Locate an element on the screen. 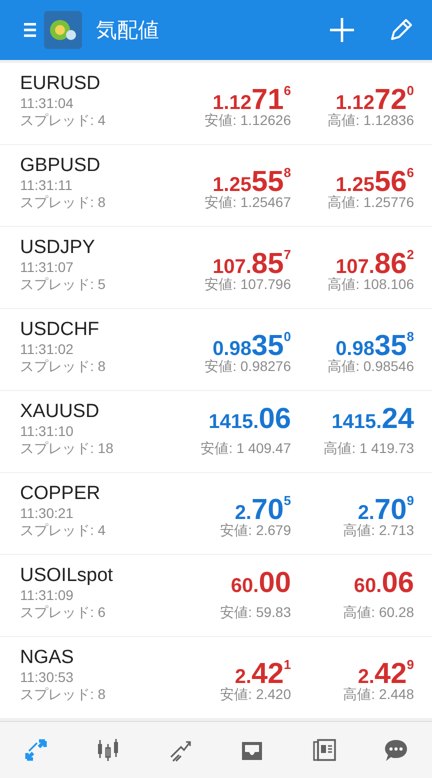 The image size is (432, 778). low-price: 安値: 59.83 is located at coordinates (255, 612).